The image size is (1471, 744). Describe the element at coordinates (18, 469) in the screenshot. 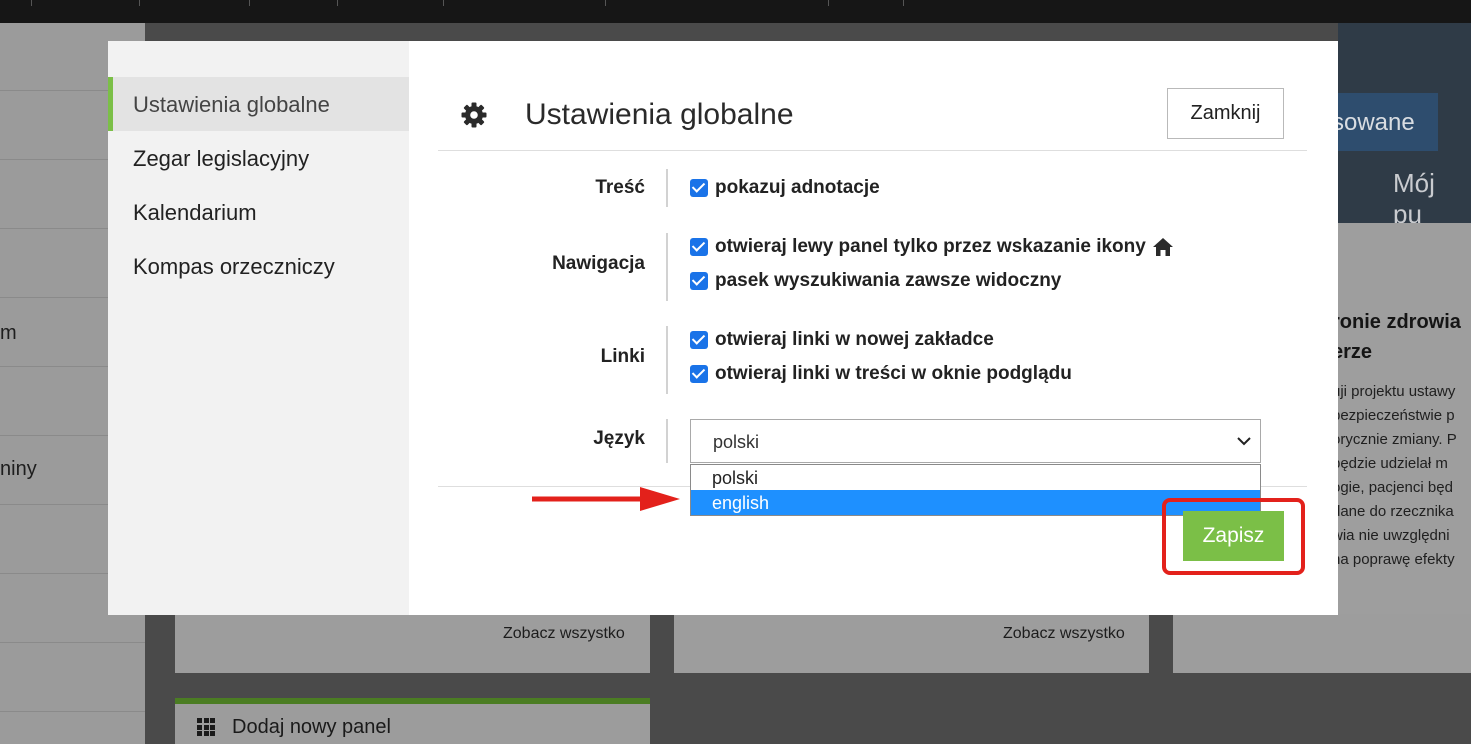

I see `left-nav-label: niny` at that location.